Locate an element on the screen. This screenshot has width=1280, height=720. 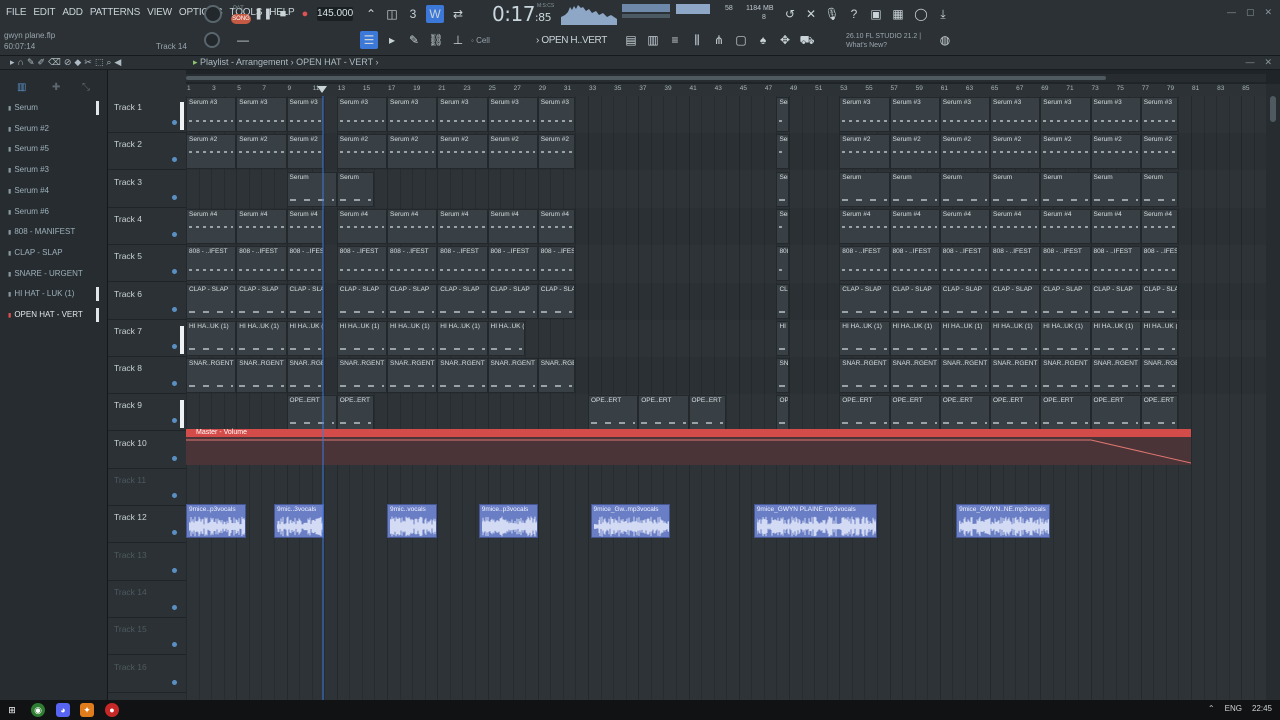
playlist-view-icon: ☰ is located at coordinates (369, 40).